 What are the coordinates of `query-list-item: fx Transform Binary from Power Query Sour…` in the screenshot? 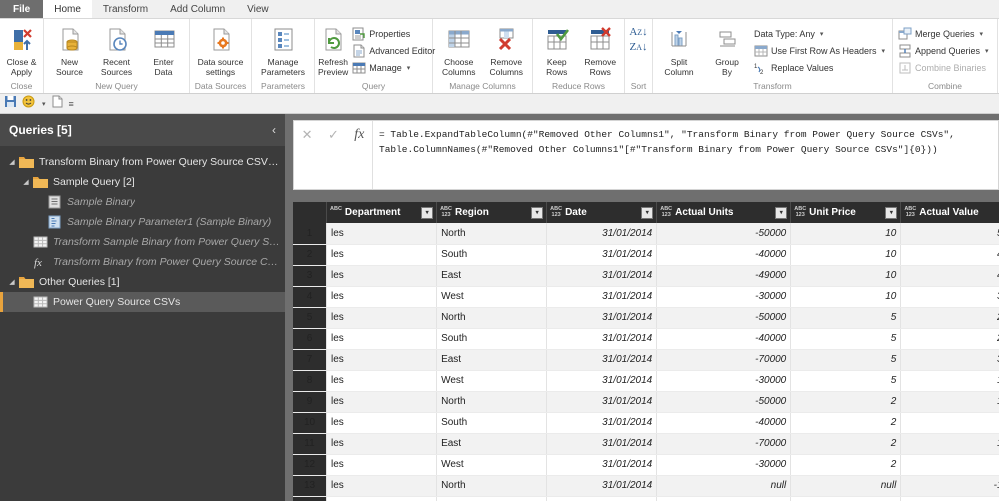 It's located at (142, 262).